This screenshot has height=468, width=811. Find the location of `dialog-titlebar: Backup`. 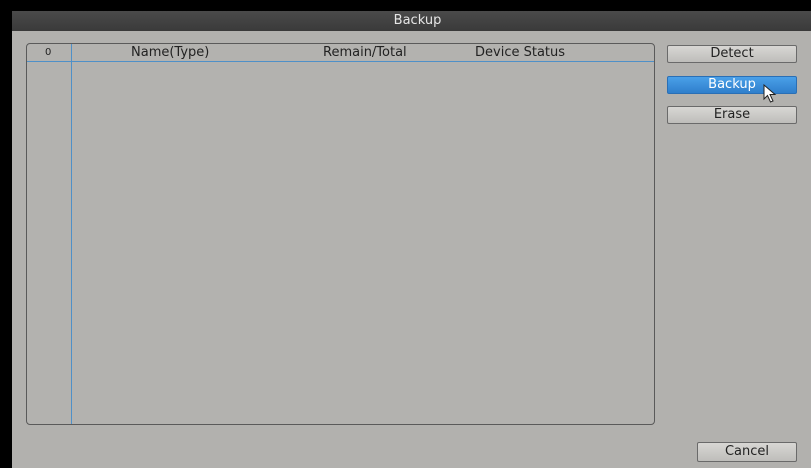

dialog-titlebar: Backup is located at coordinates (411, 21).